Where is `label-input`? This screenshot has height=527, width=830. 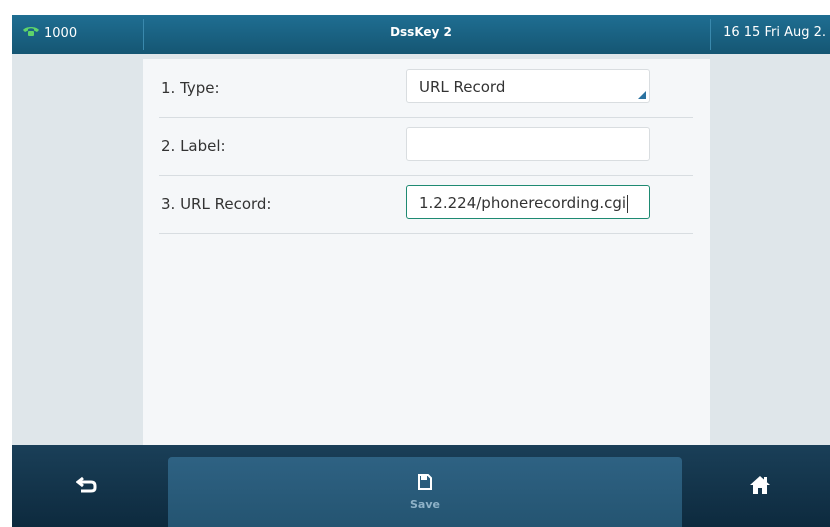
label-input is located at coordinates (528, 144).